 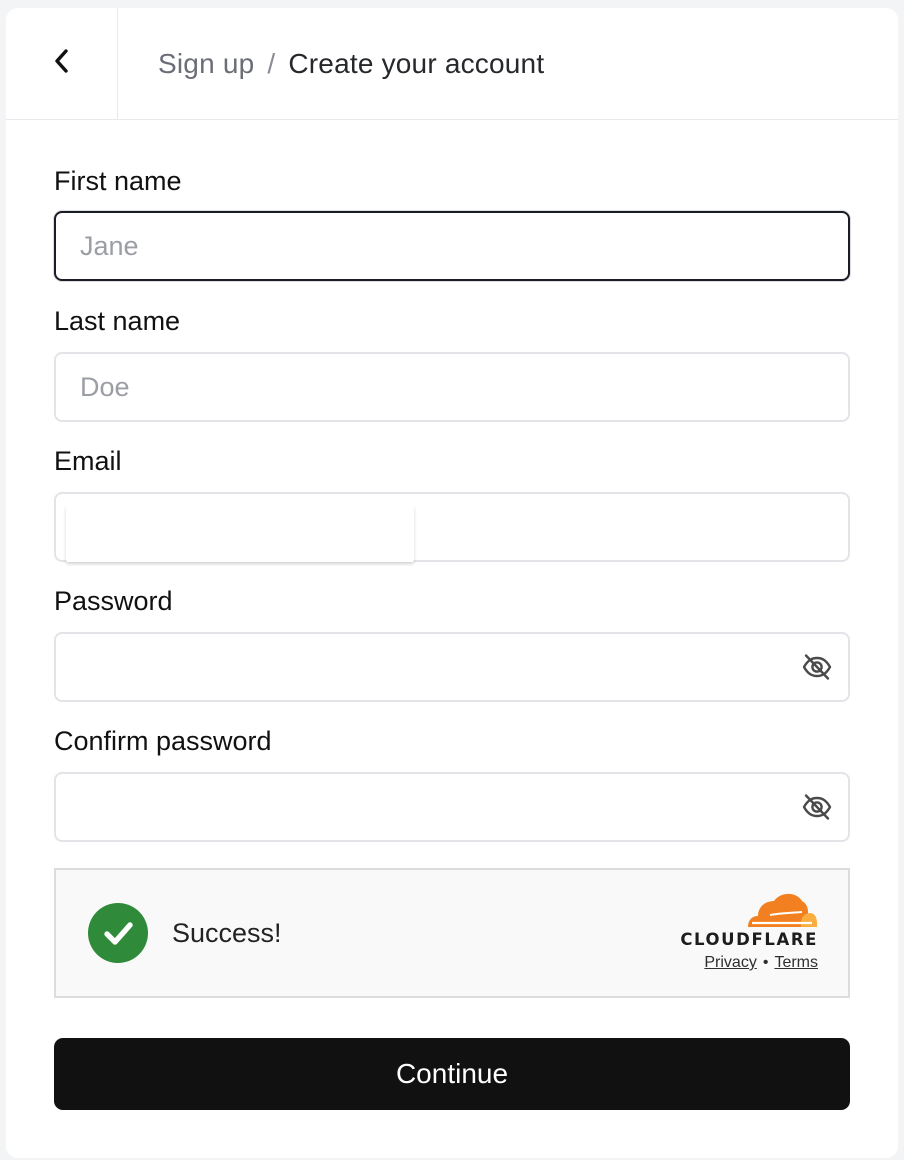 I want to click on cloudflare-cloud-icon, so click(x=782, y=910).